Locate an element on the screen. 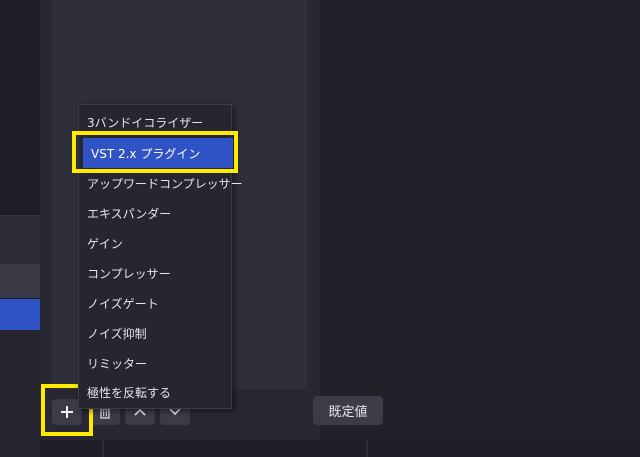  menu-item-expander: エキスパンダー is located at coordinates (155, 213).